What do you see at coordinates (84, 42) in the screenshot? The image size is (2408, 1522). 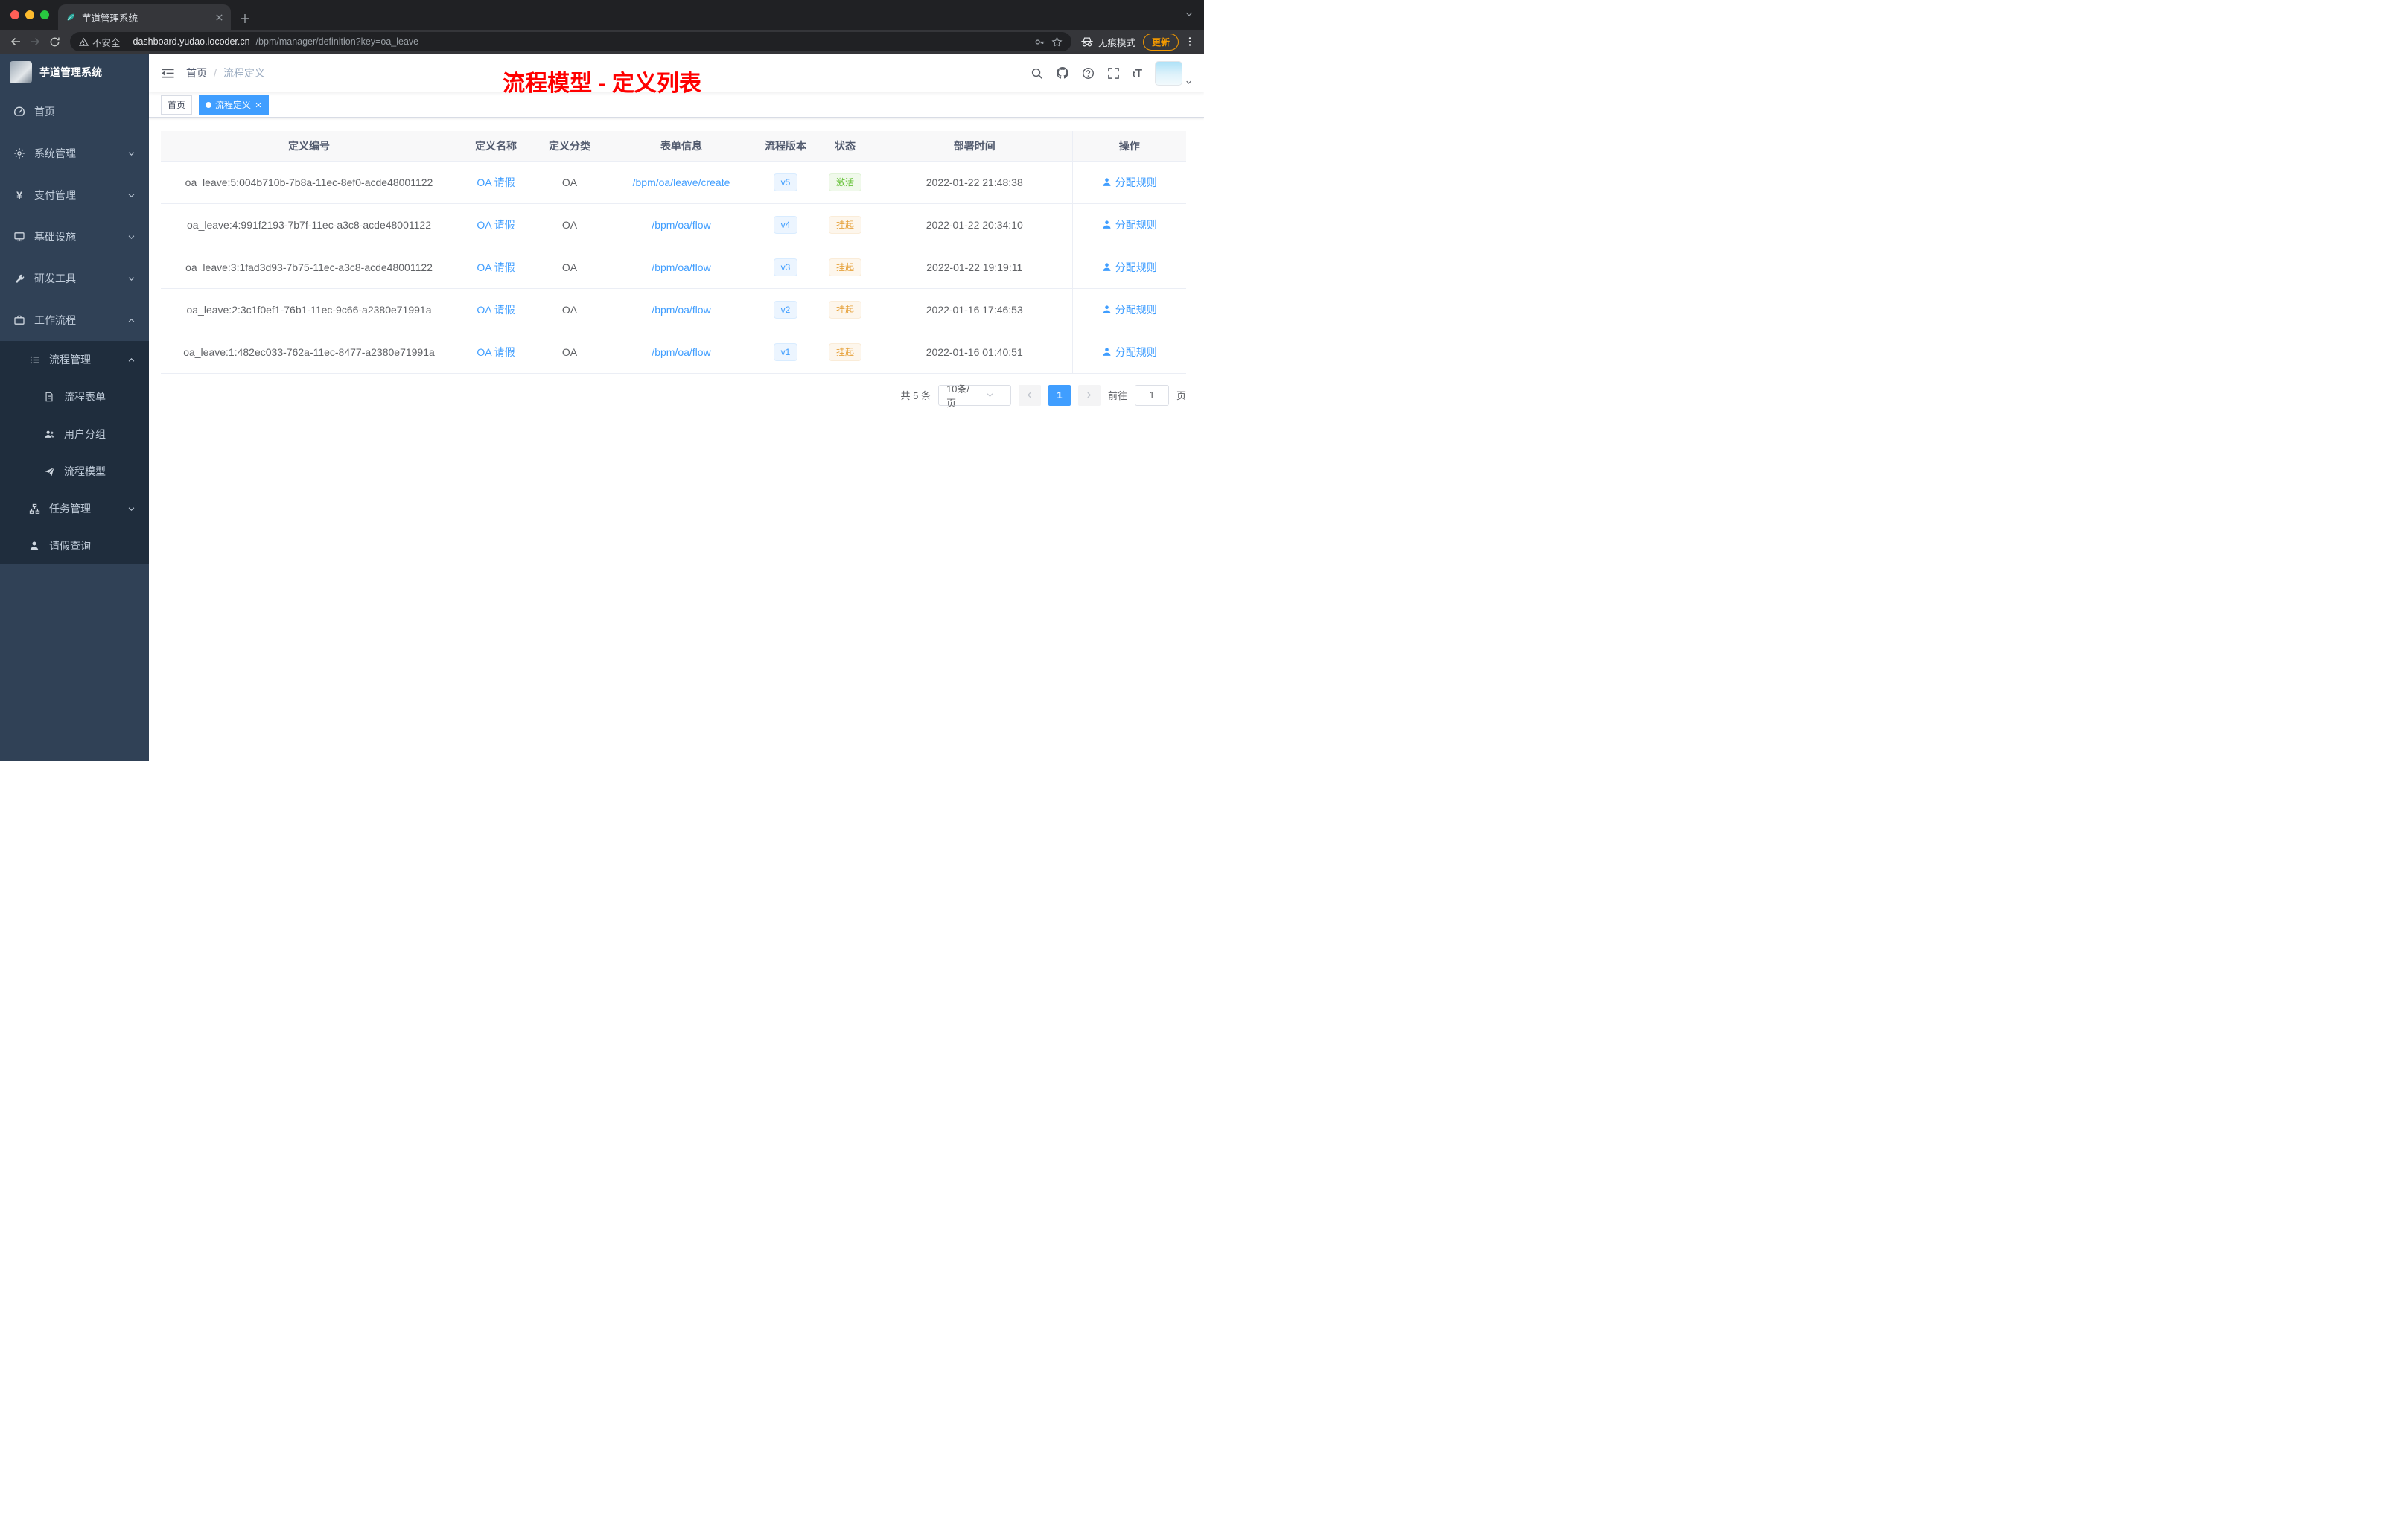 I see `not-secure-icon` at bounding box center [84, 42].